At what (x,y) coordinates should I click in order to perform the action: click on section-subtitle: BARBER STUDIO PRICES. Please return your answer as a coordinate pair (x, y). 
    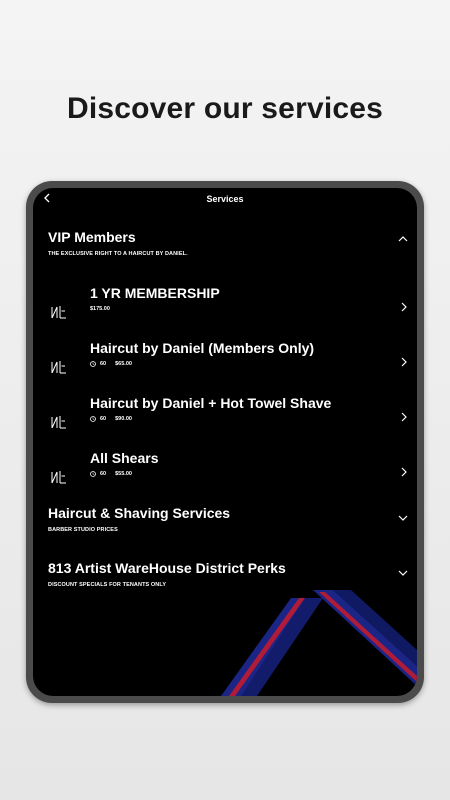
    Looking at the image, I should click on (83, 530).